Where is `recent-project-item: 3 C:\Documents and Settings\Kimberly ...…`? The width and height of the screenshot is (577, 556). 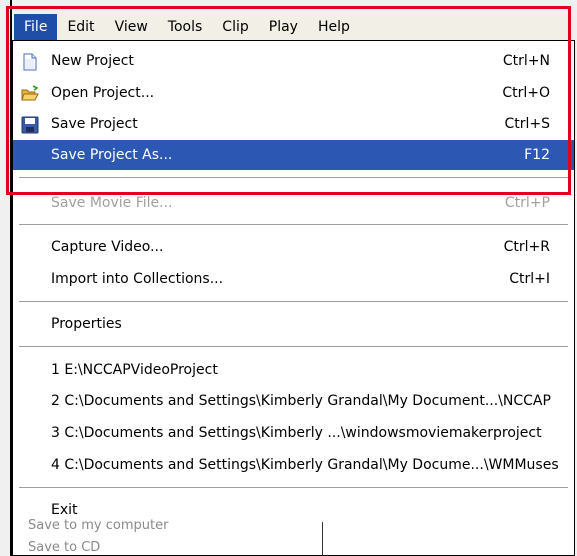
recent-project-item: 3 C:\Documents and Settings\Kimberly ...… is located at coordinates (293, 433).